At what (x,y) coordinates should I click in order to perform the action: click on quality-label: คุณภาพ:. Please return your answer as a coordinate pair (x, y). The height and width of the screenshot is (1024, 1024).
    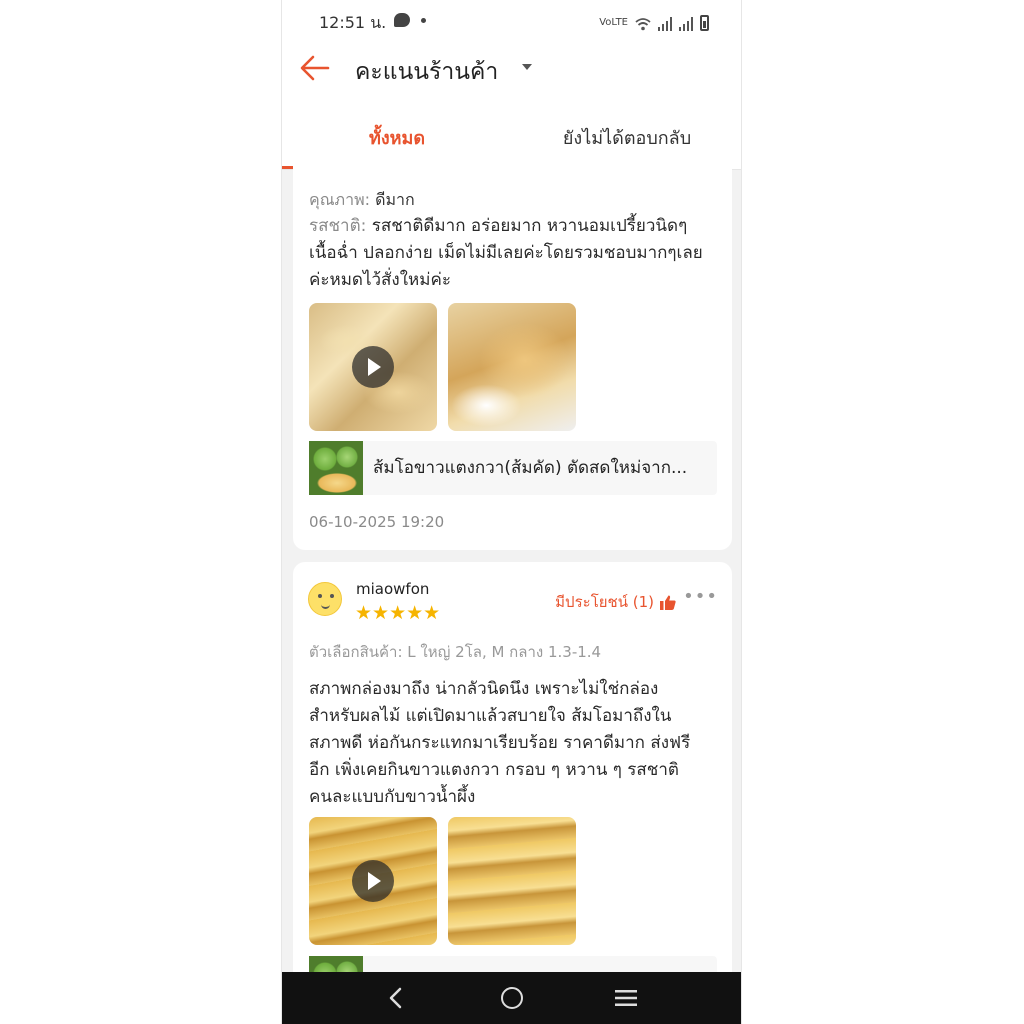
    Looking at the image, I should click on (340, 199).